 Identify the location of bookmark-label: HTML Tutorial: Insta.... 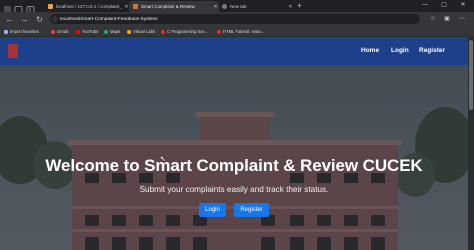
(244, 31).